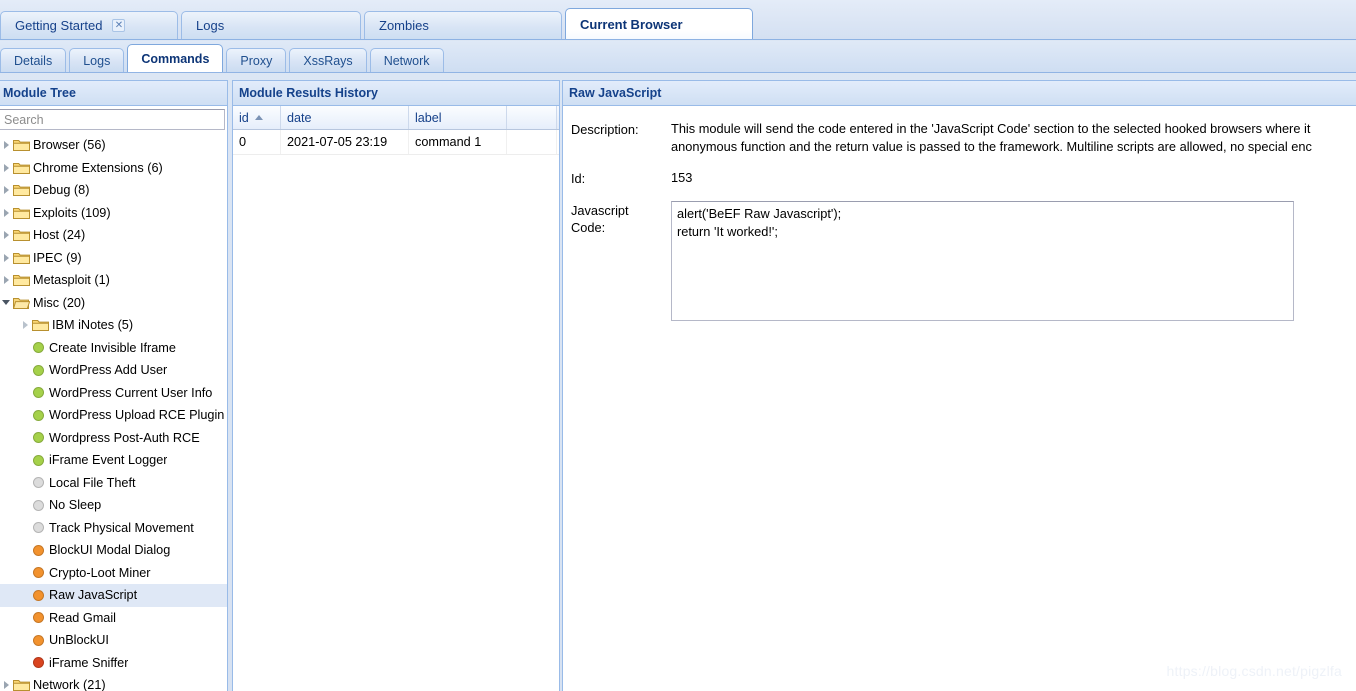 This screenshot has width=1356, height=691. I want to click on grid-column-label: date, so click(299, 117).